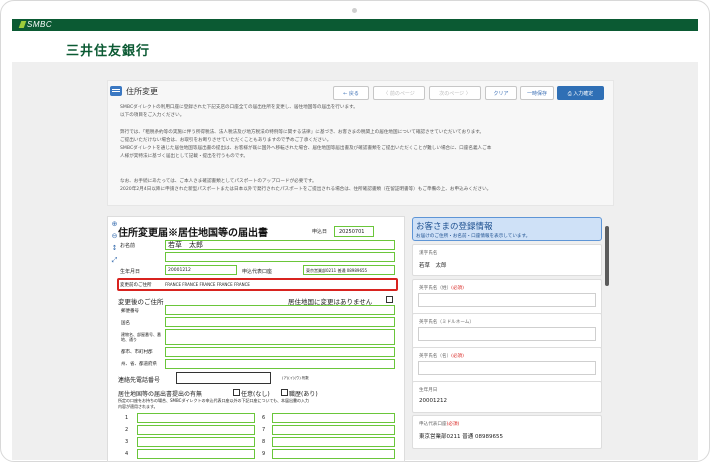  I want to click on english-surname-card: 英字氏名（姓）(必須), so click(507, 297).